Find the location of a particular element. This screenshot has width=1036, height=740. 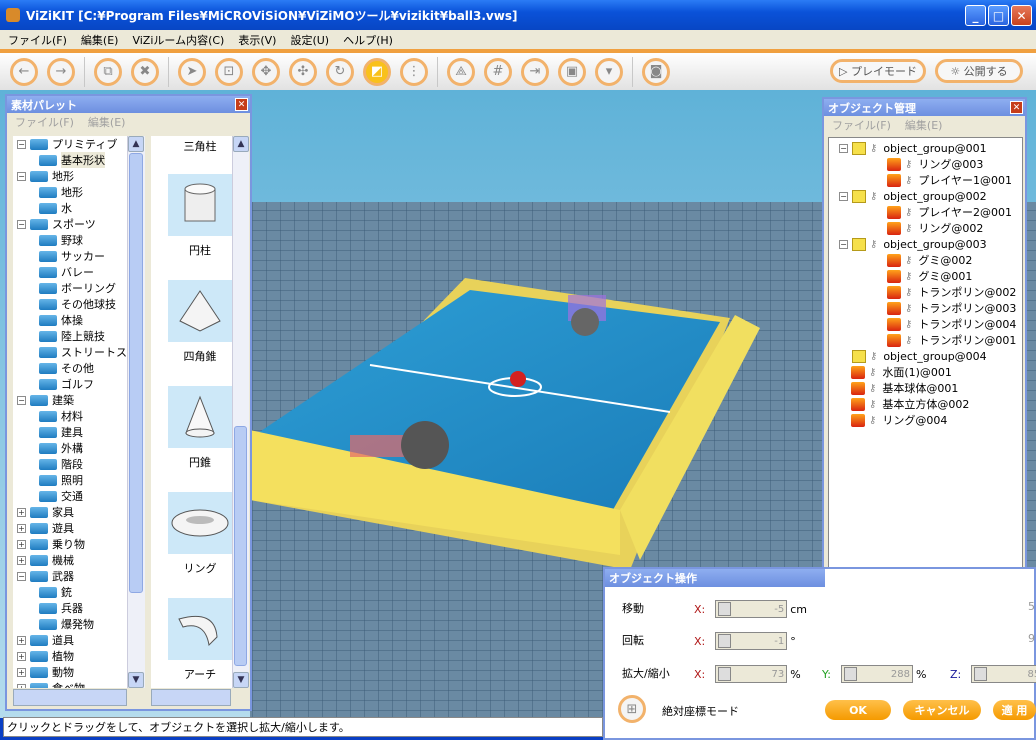

object-item: ⚷ 基本立方体@002 is located at coordinates (925, 404).